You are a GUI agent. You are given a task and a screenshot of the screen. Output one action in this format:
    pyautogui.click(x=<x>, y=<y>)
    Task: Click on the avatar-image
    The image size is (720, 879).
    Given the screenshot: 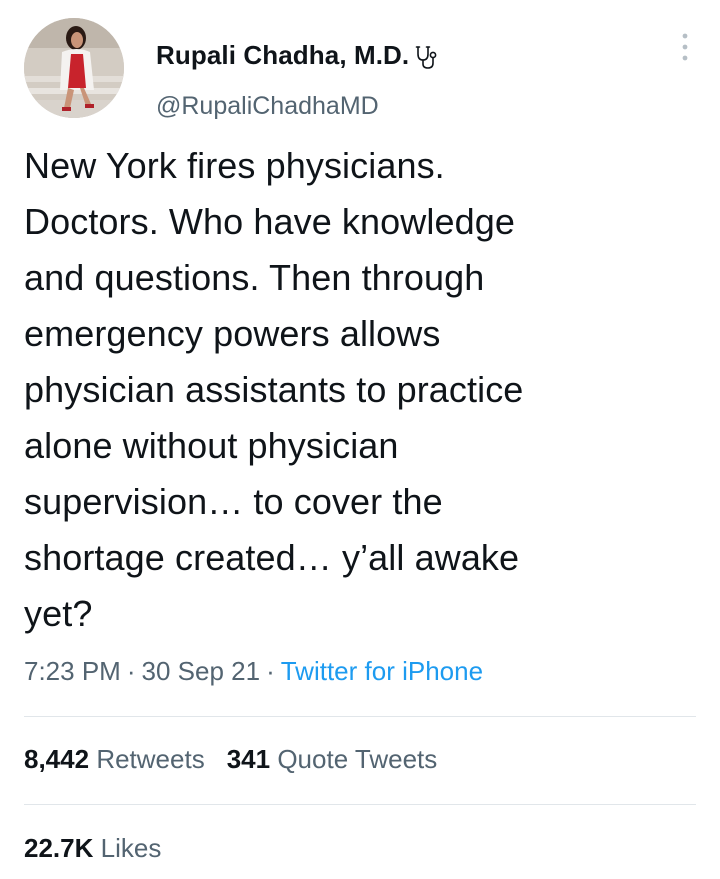 What is the action you would take?
    pyautogui.click(x=74, y=68)
    